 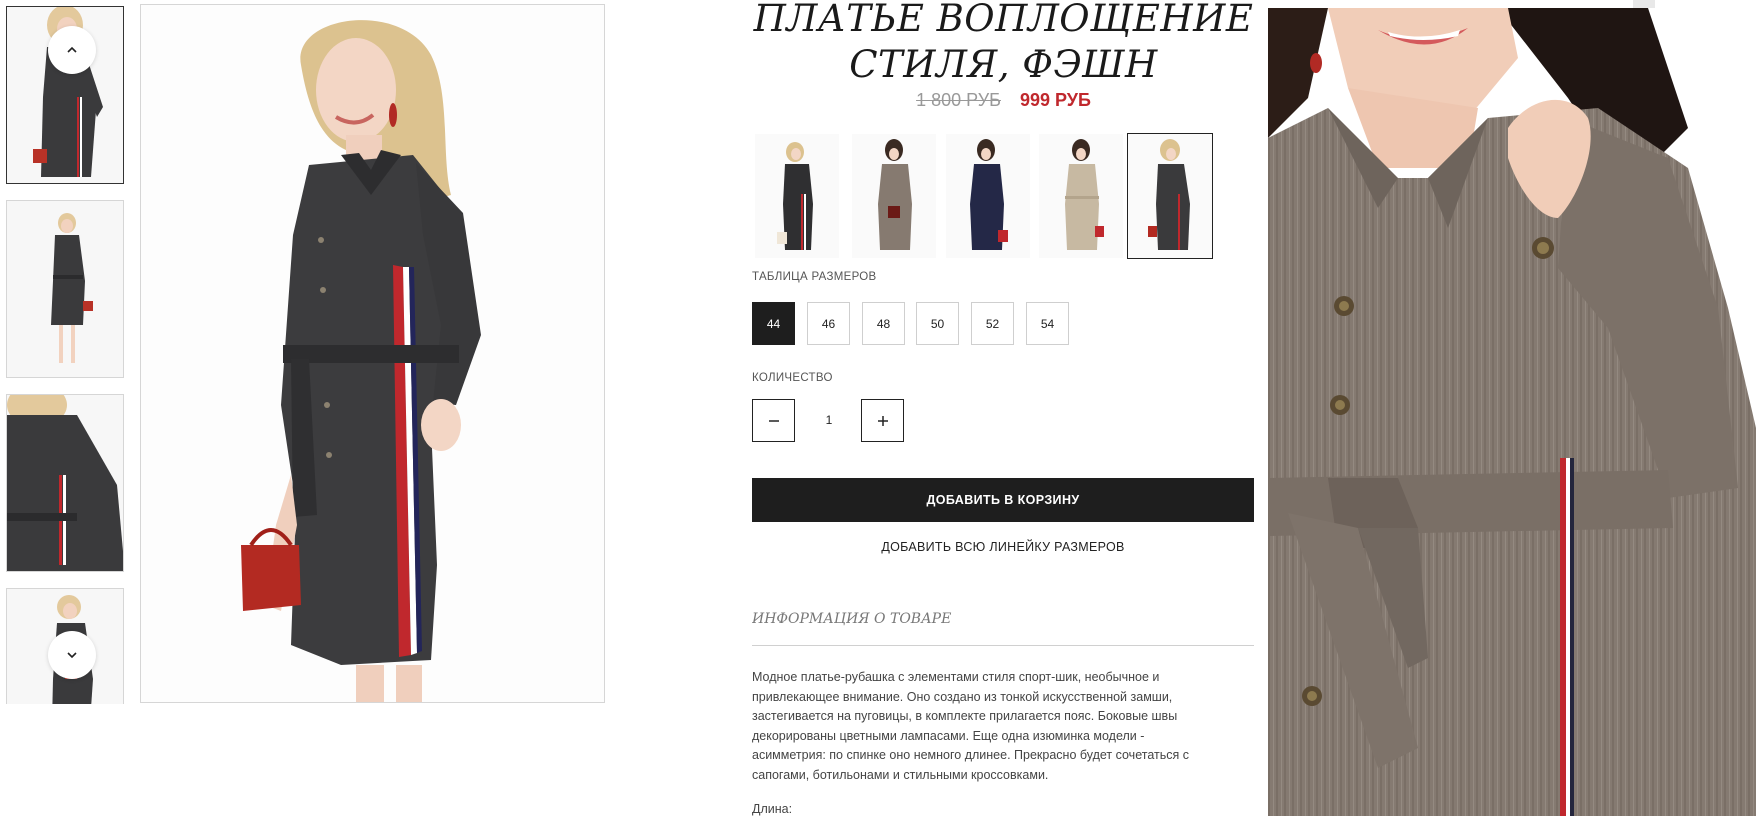 I want to click on size-table-label: ТАБЛИЦА РАЗМЕРОВ, so click(x=814, y=277).